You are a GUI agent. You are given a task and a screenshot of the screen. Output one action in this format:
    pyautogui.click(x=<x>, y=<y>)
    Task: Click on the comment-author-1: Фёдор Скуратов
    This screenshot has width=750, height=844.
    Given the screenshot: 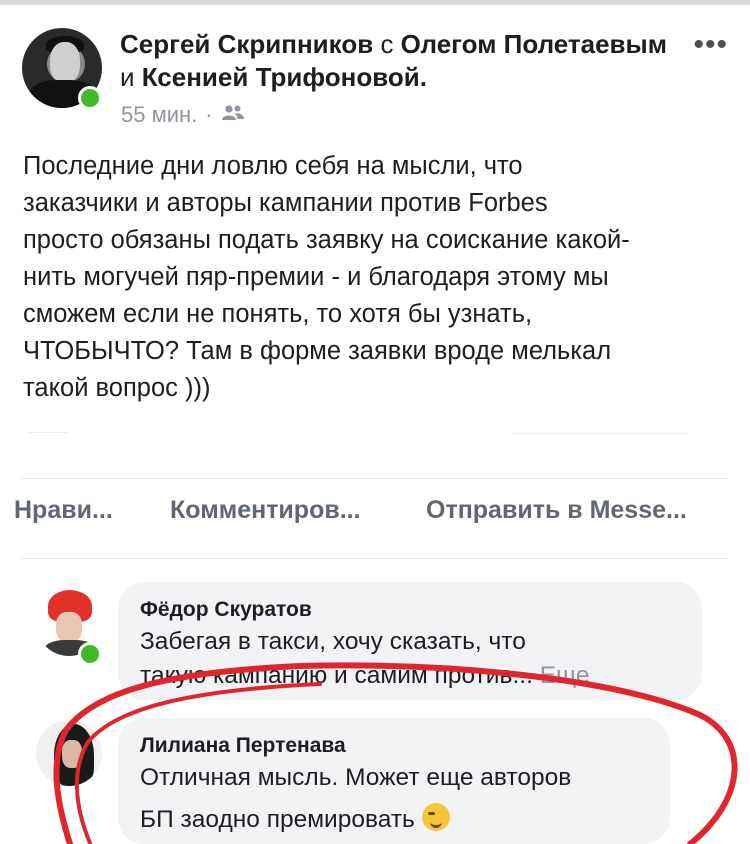 What is the action you would take?
    pyautogui.click(x=226, y=610)
    